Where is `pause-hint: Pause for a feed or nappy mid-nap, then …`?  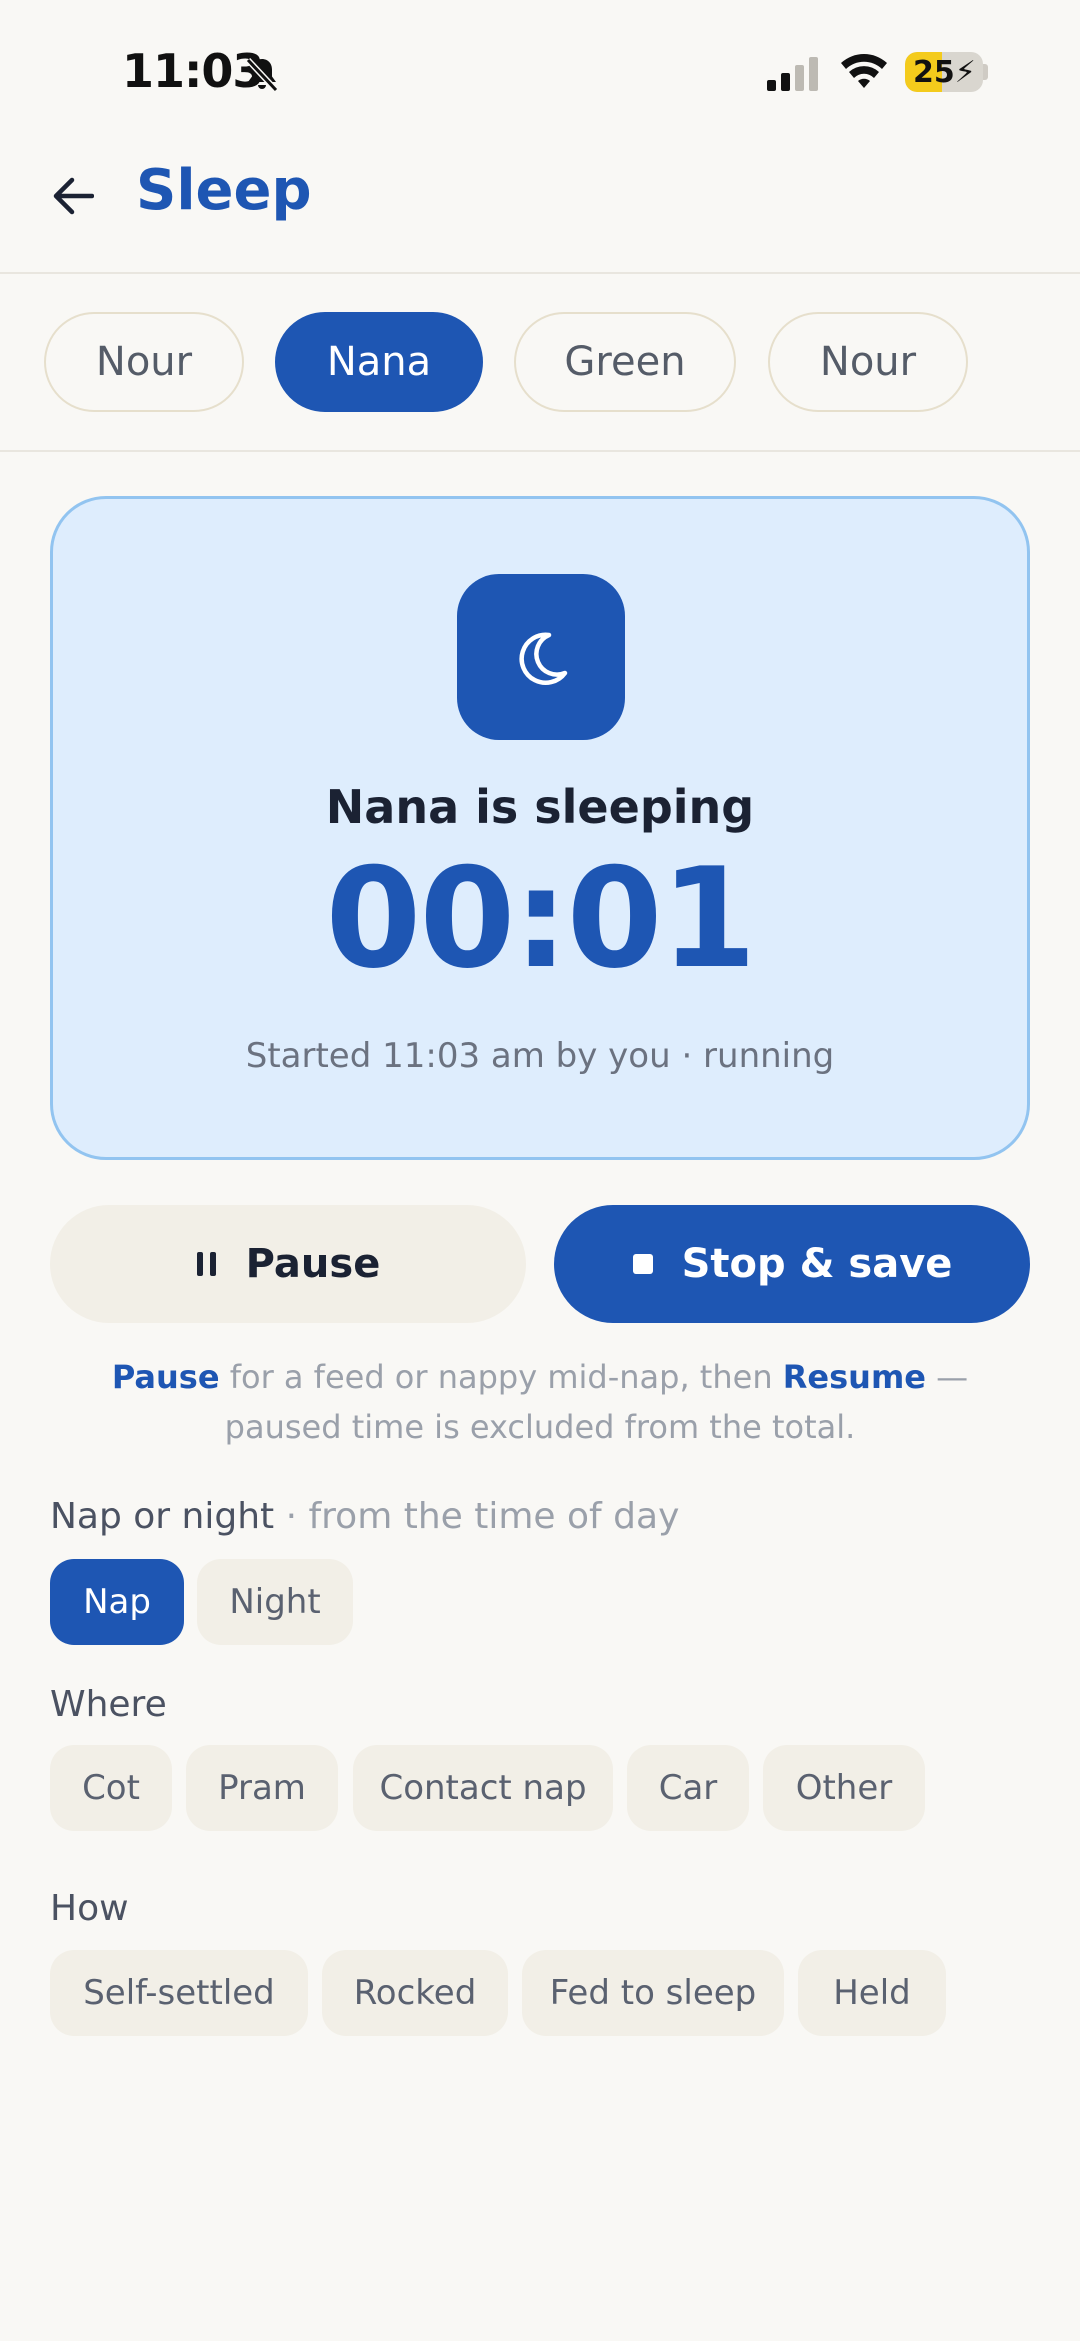
pause-hint: Pause for a feed or nappy mid-nap, then … is located at coordinates (540, 1402).